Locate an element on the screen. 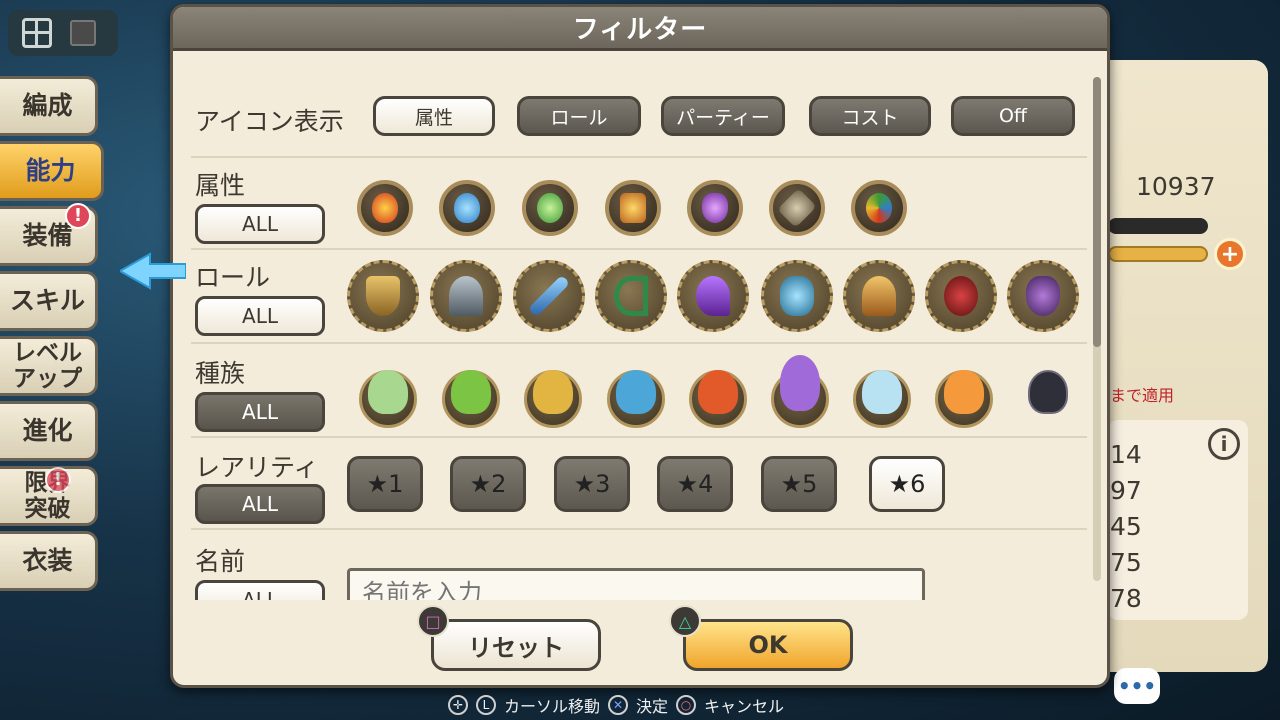  icon-display-party-button: パーティー is located at coordinates (723, 116).